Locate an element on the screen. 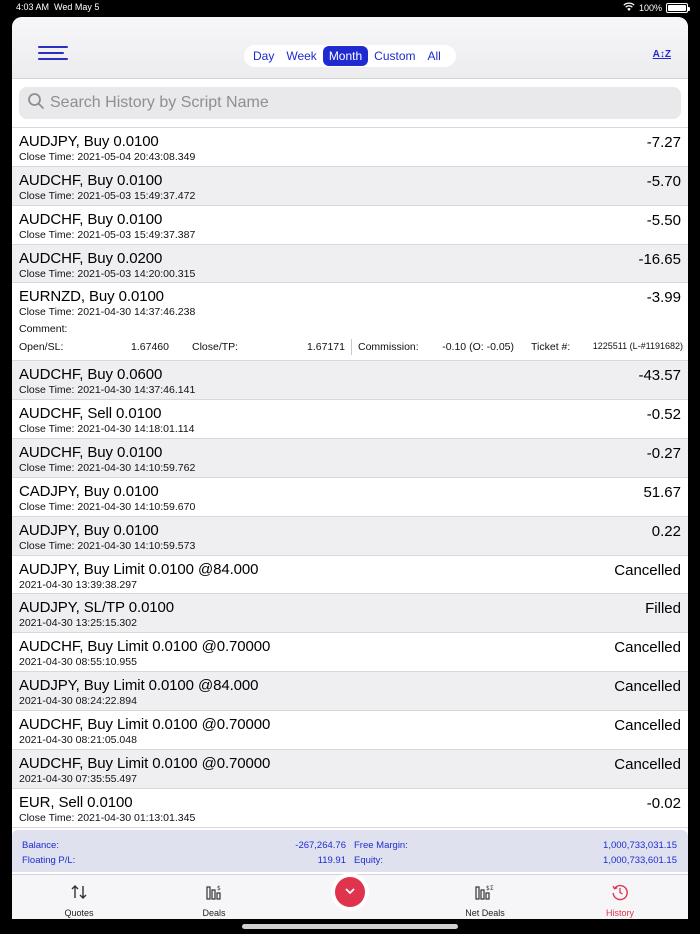 The image size is (700, 934). tab-deals: $ Deals is located at coordinates (214, 897).